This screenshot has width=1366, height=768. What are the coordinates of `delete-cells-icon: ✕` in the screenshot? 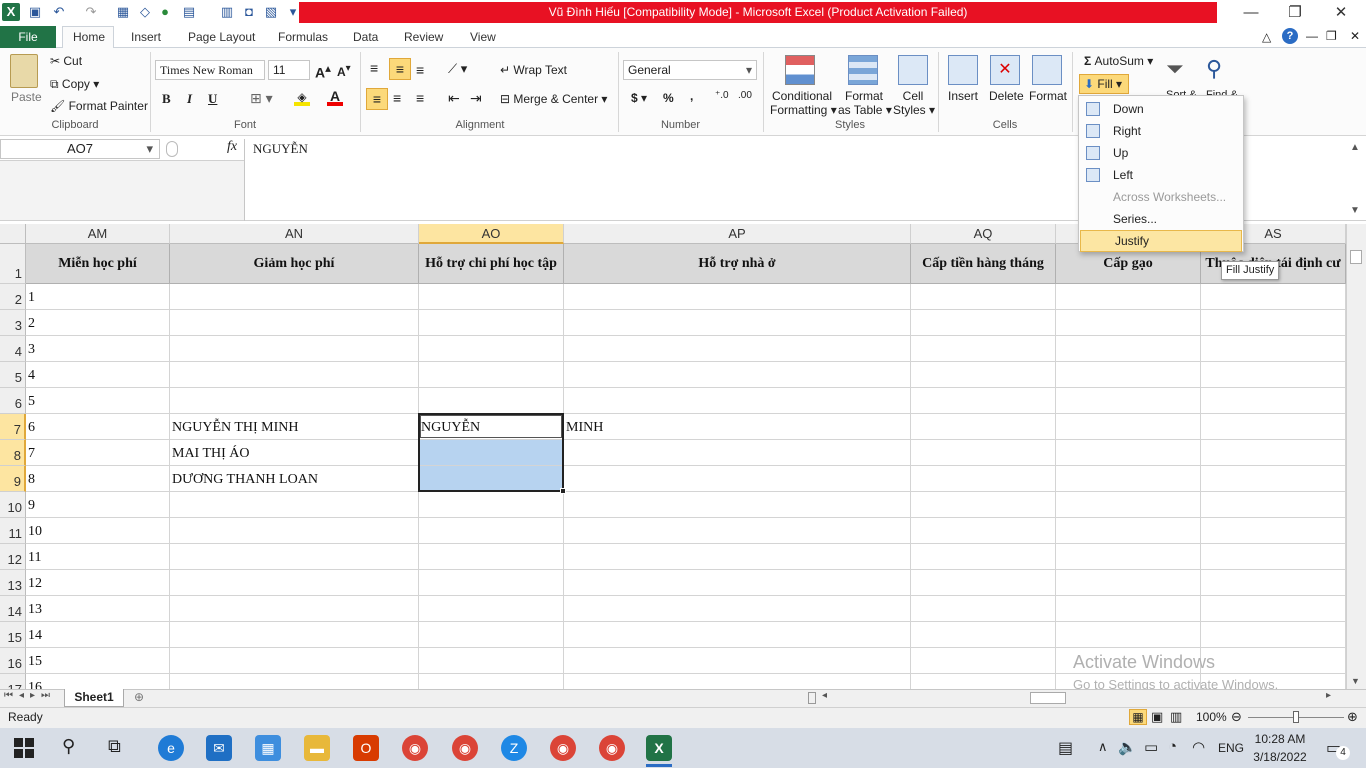 It's located at (1005, 70).